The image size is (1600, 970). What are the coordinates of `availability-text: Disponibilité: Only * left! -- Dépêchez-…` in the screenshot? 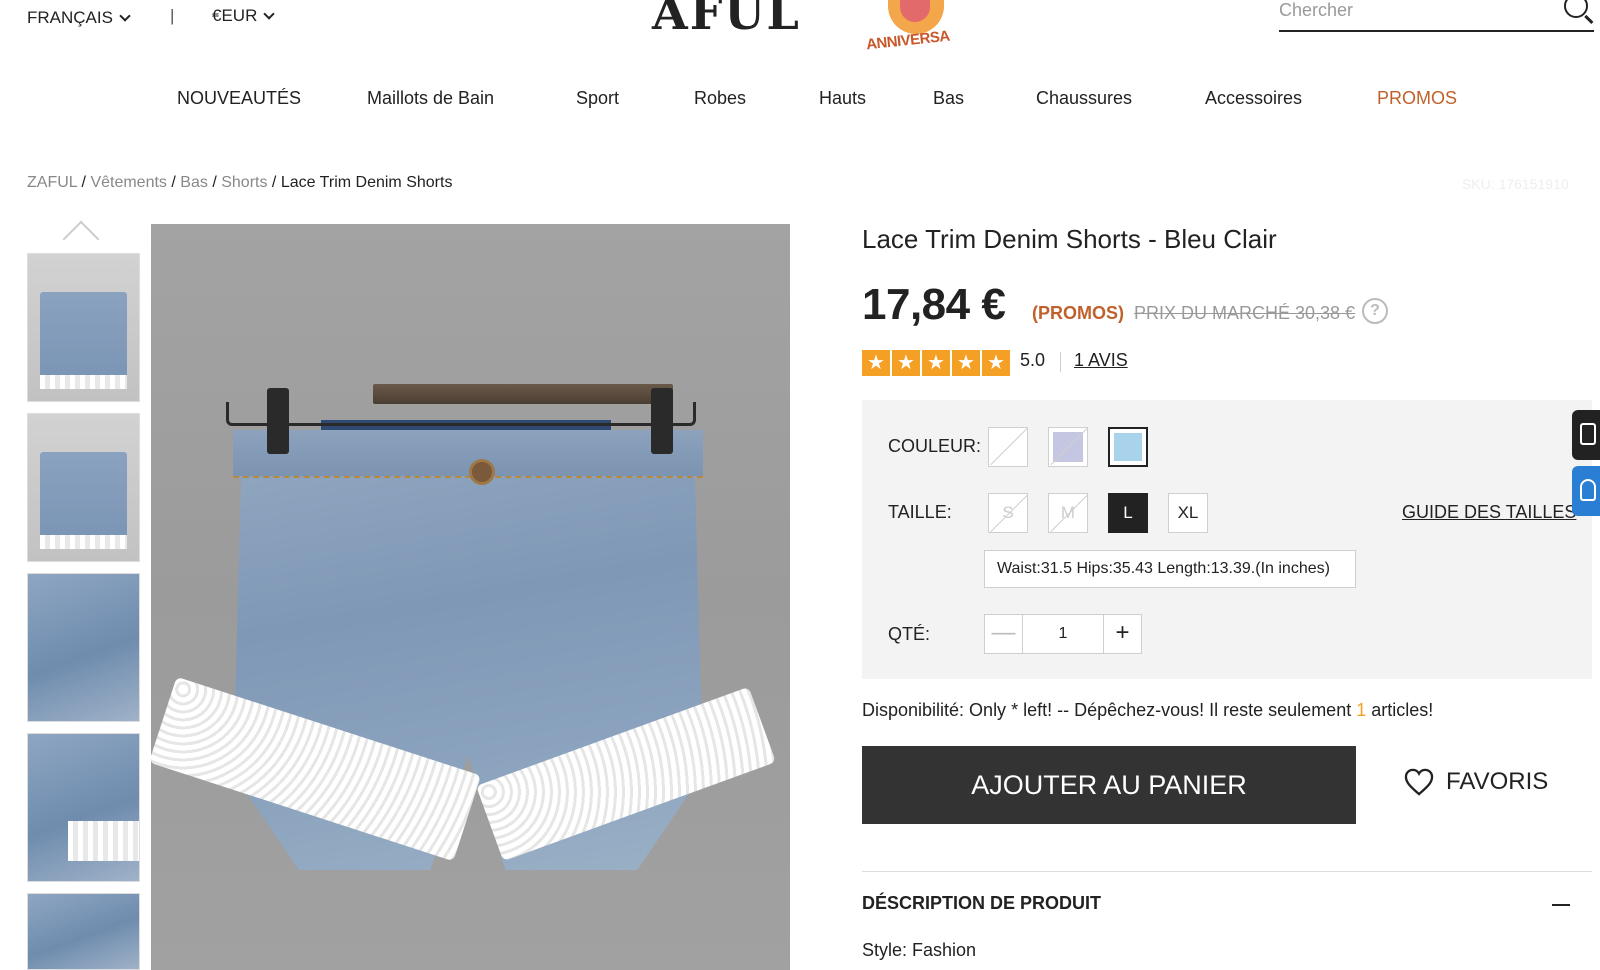 It's located at (1147, 710).